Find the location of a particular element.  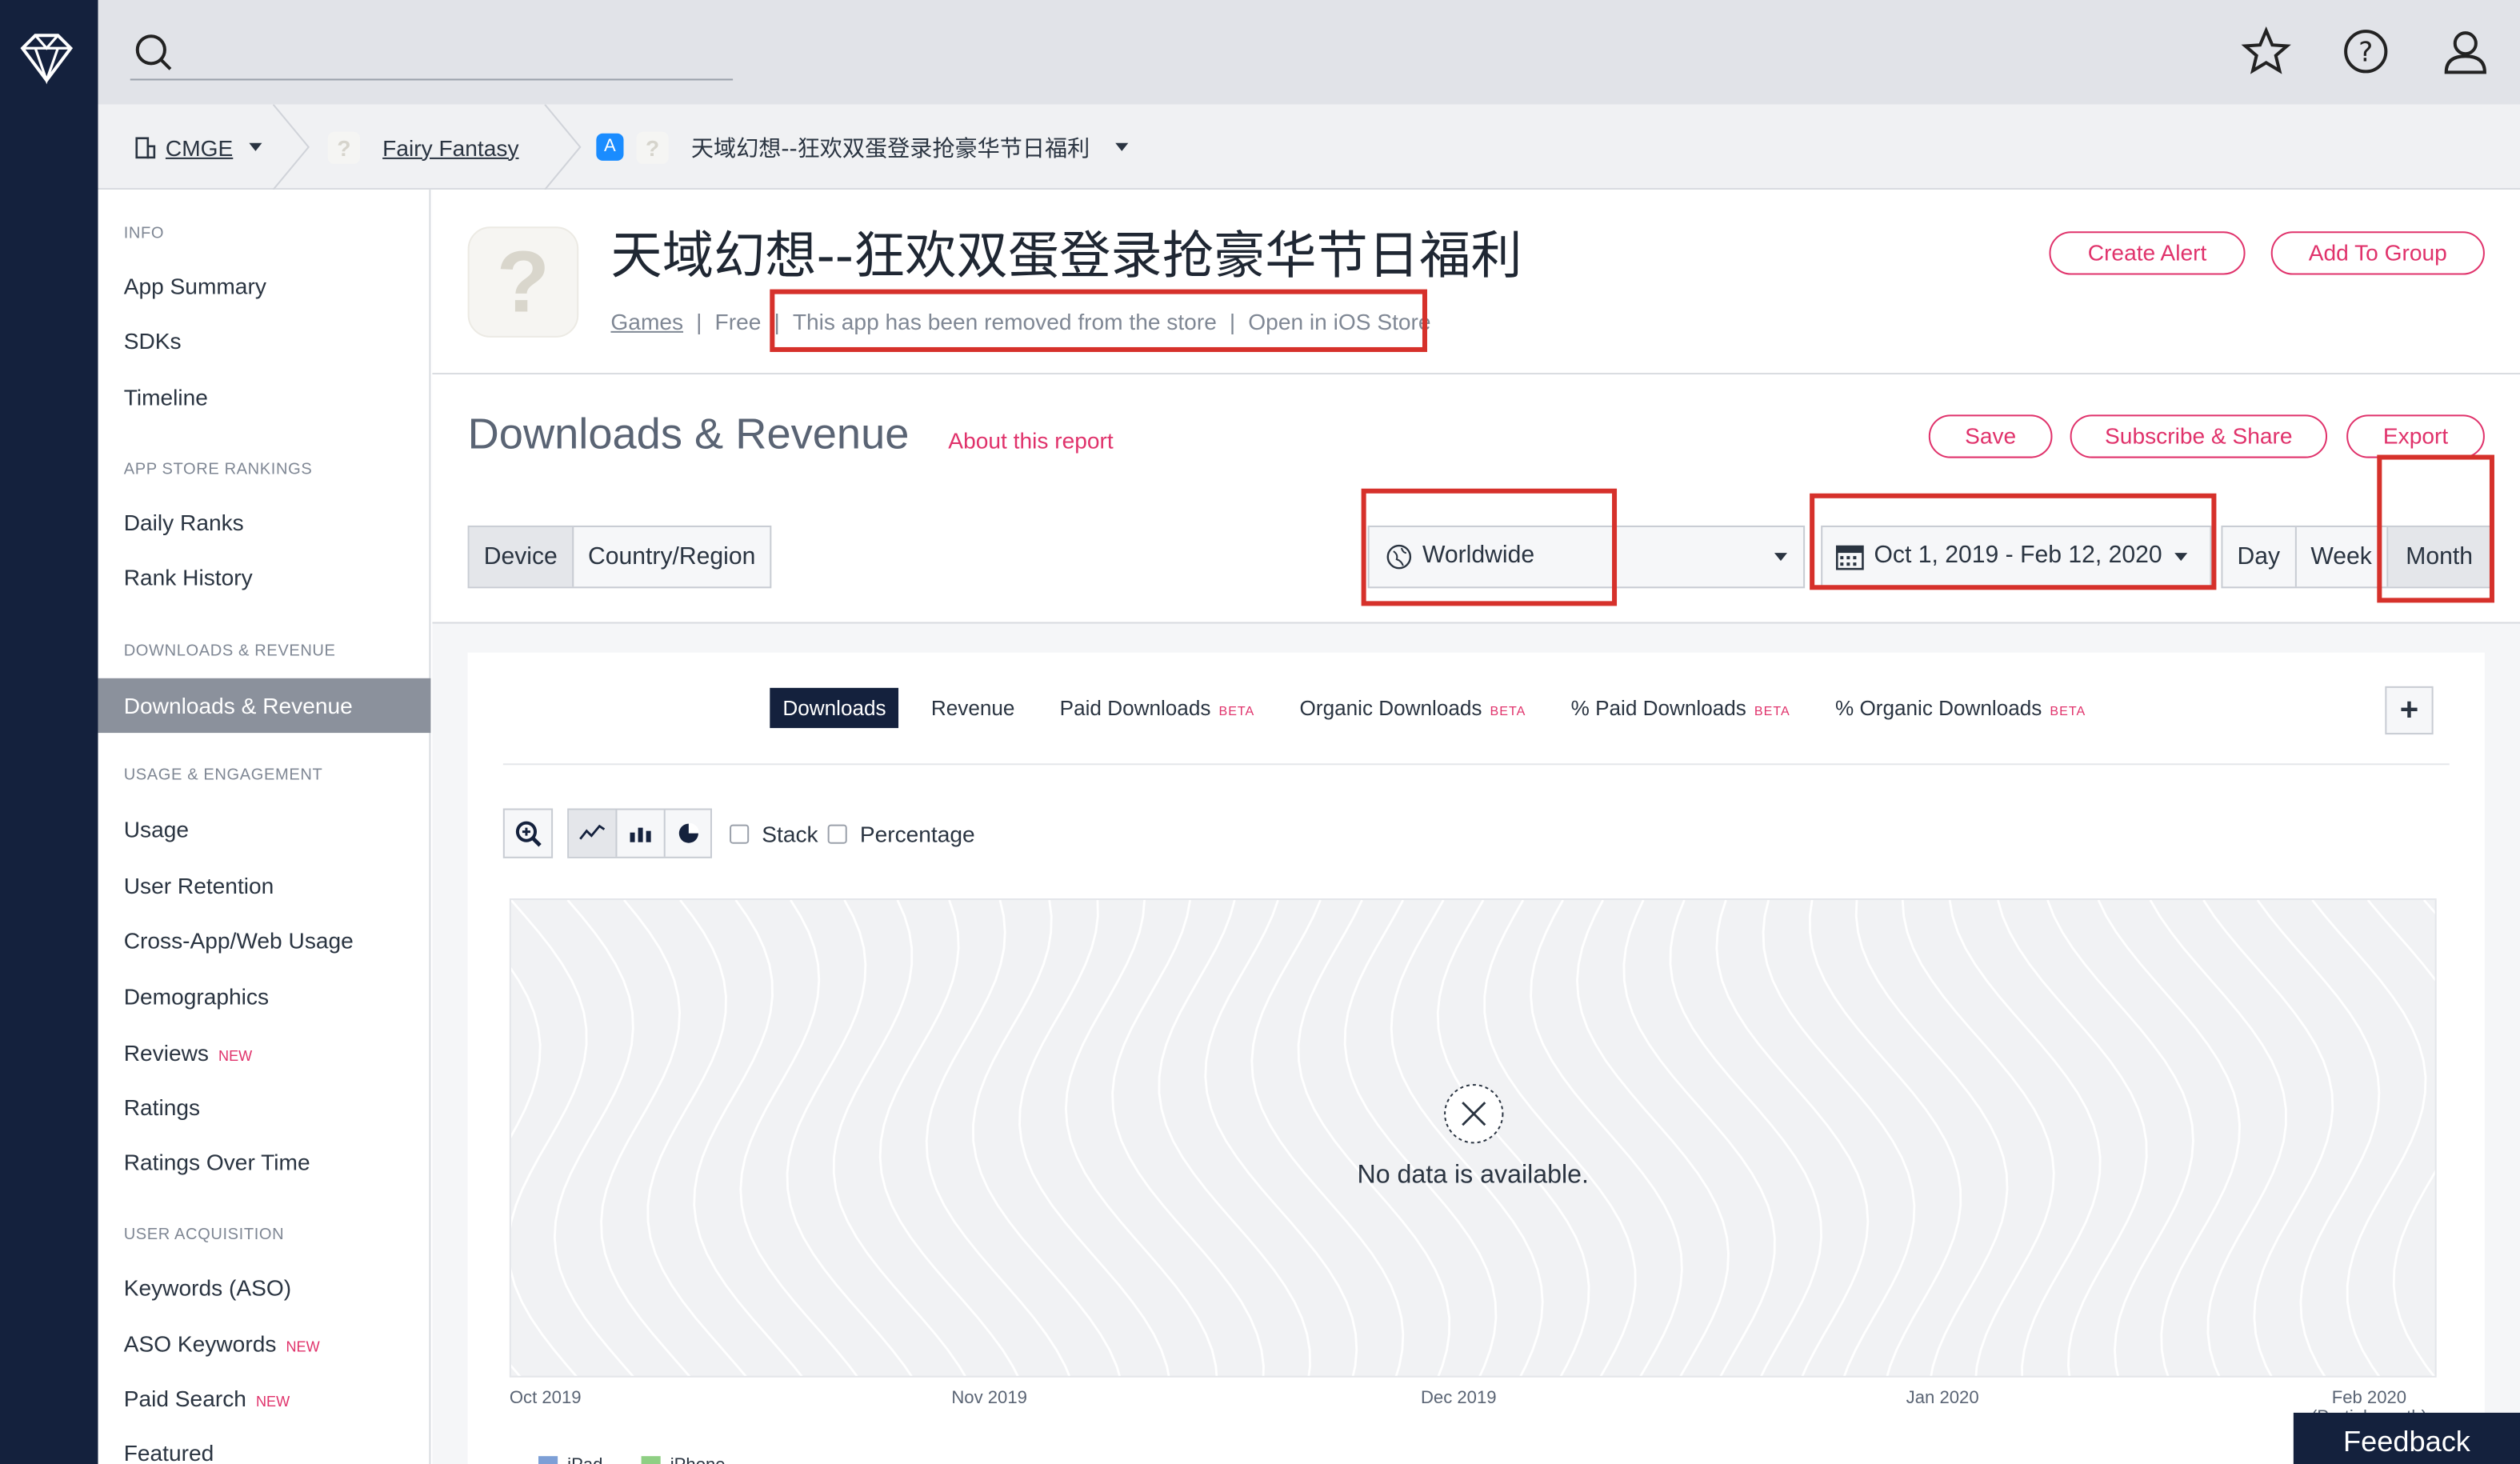

x-tick-label-text: Feb 2020 is located at coordinates (2369, 1398).